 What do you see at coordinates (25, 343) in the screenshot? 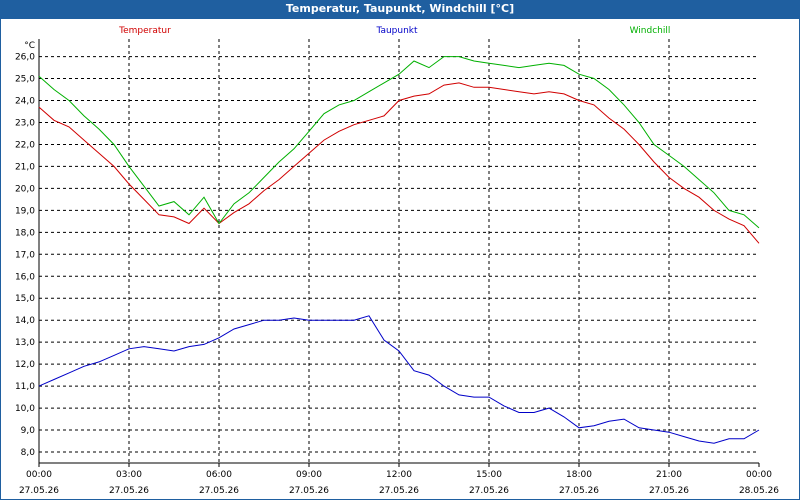
I see `y-tick-label: 13,0` at bounding box center [25, 343].